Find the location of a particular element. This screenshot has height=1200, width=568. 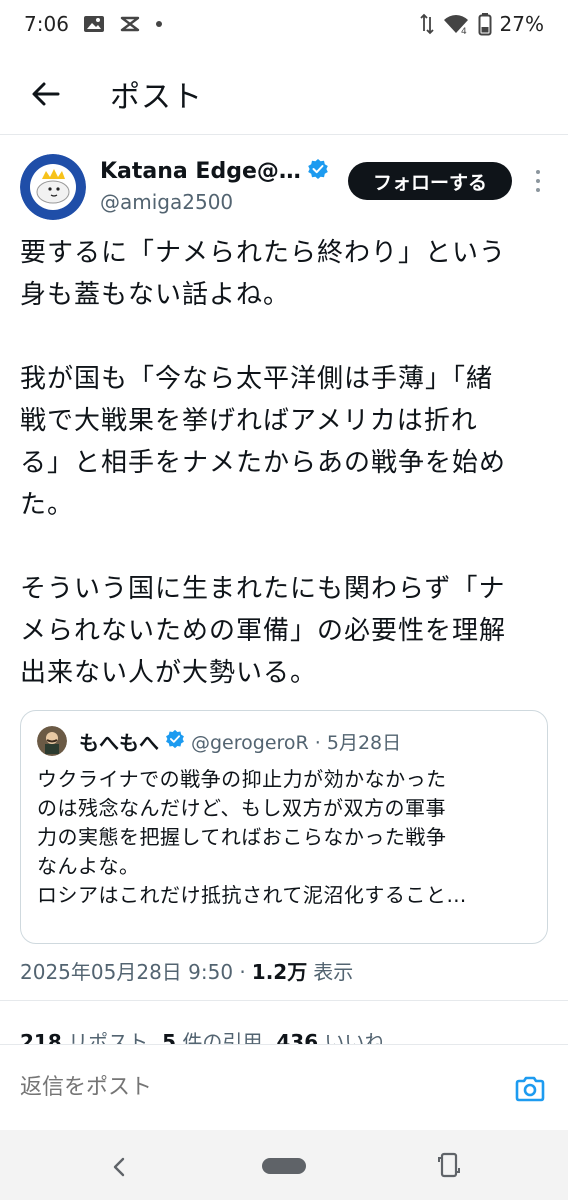

follow-button: フォローする is located at coordinates (430, 181).